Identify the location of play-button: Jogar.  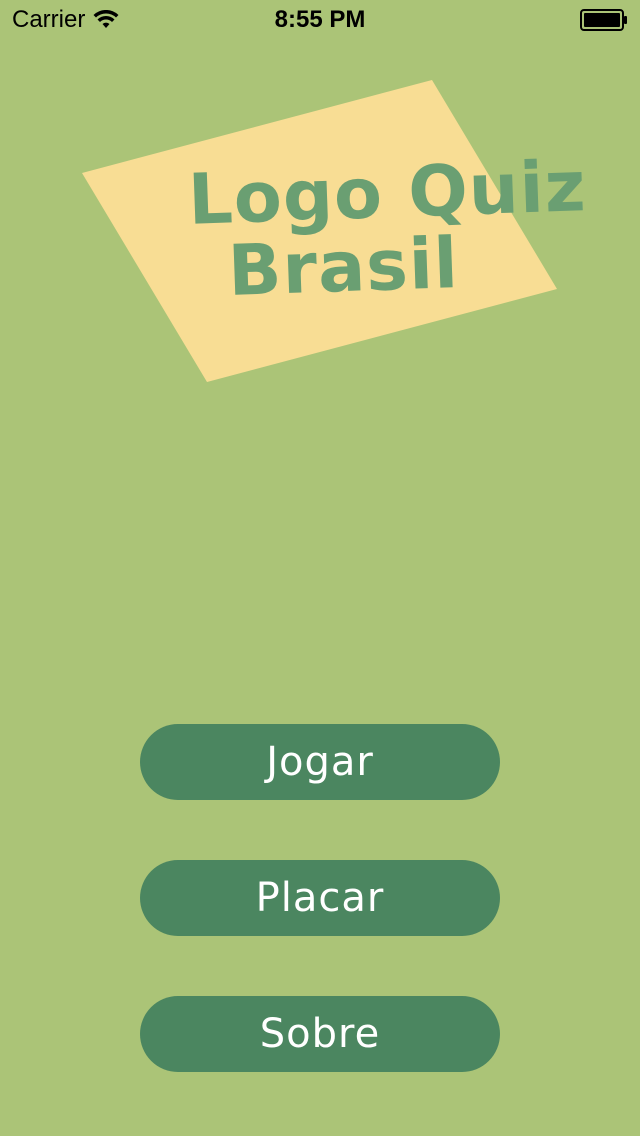
(320, 762).